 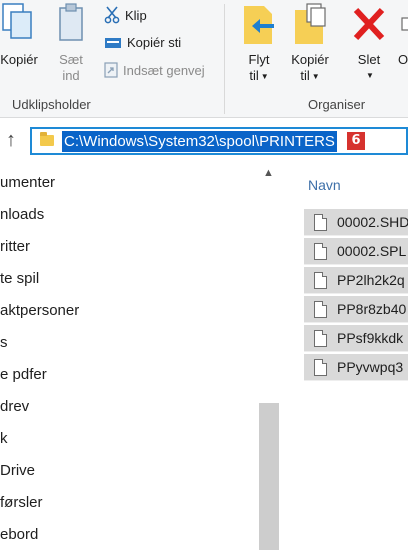 What do you see at coordinates (71, 59) in the screenshot?
I see `paste-label-line1: Sæt` at bounding box center [71, 59].